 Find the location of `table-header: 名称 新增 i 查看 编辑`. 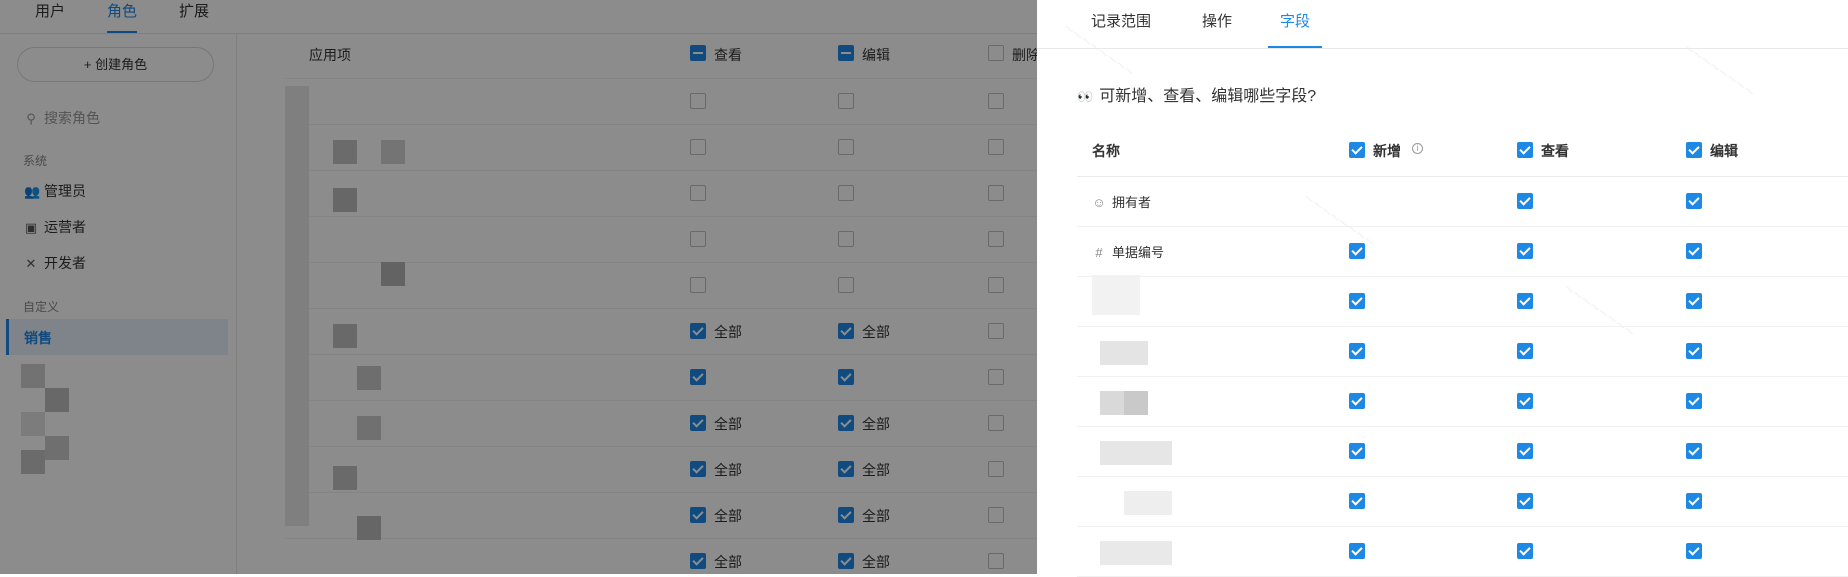

table-header: 名称 新增 i 查看 编辑 is located at coordinates (1462, 151).